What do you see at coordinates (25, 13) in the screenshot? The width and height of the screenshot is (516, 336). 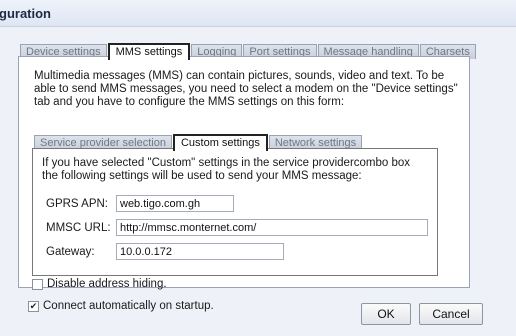 I see `window-title: guration` at bounding box center [25, 13].